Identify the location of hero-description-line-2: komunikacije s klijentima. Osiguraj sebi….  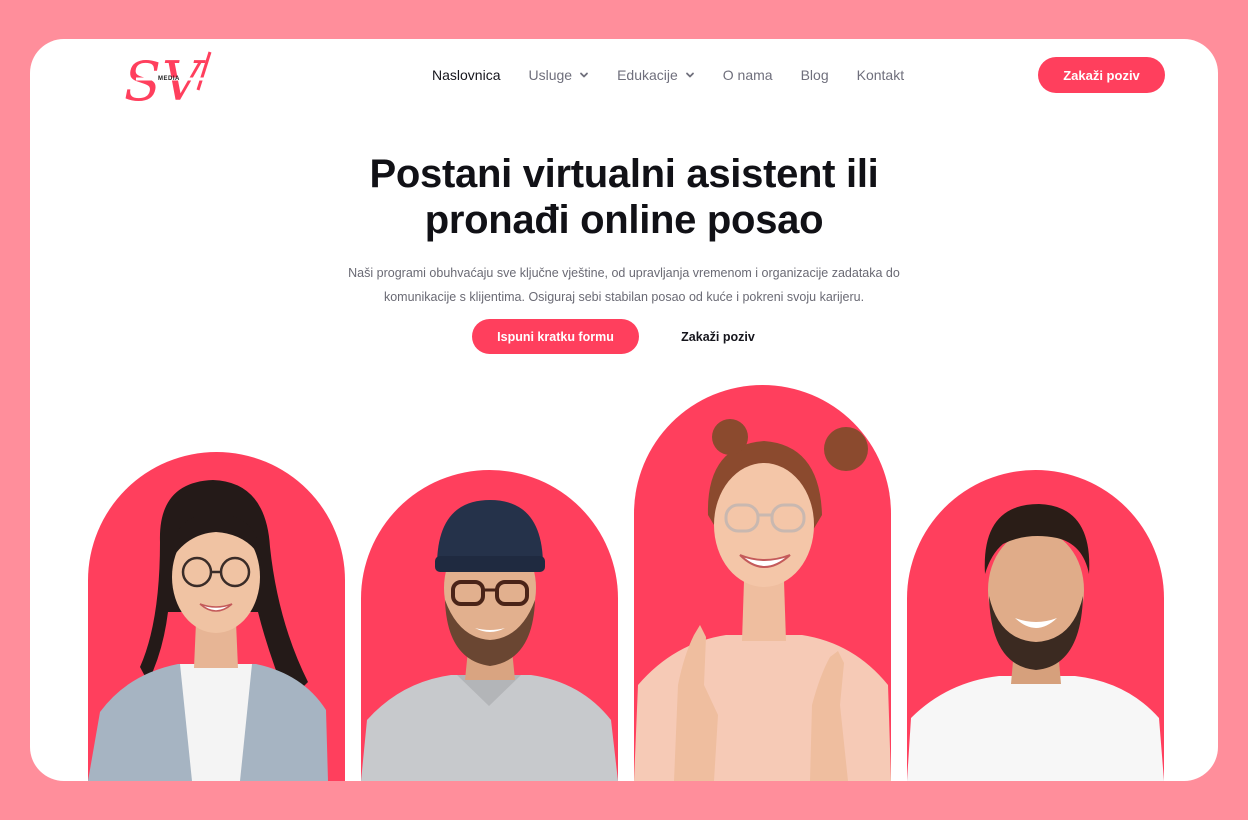
(624, 297).